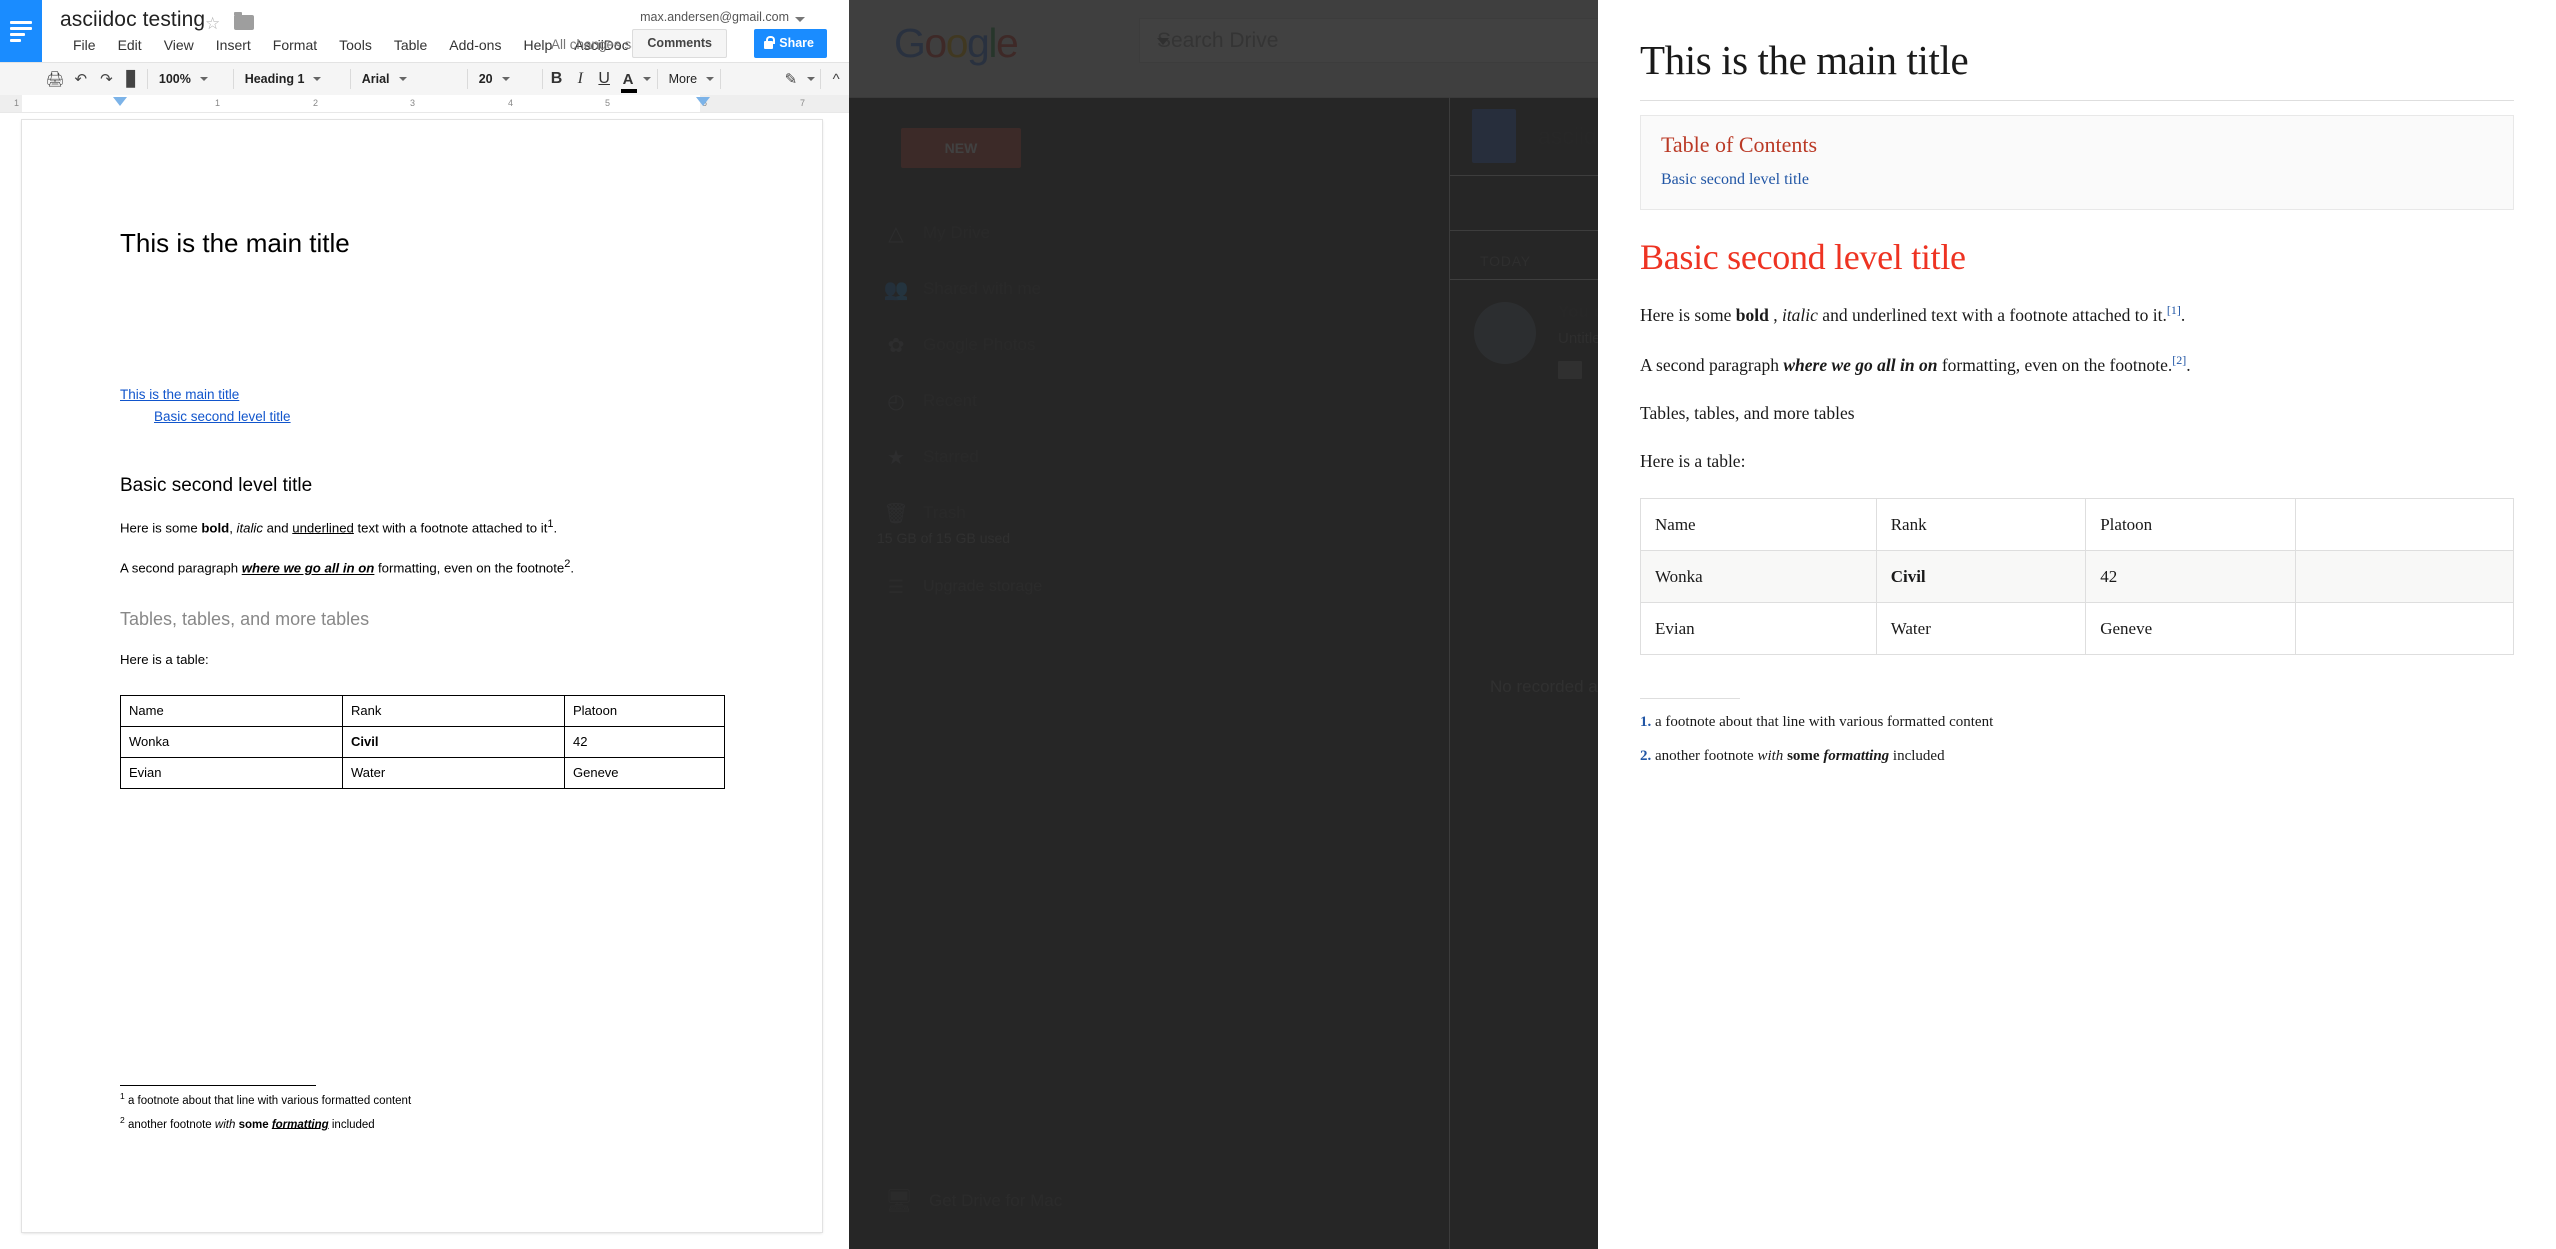 The width and height of the screenshot is (2556, 1249). Describe the element at coordinates (458, 417) in the screenshot. I see `toc-link-second-level: Basic second level title` at that location.